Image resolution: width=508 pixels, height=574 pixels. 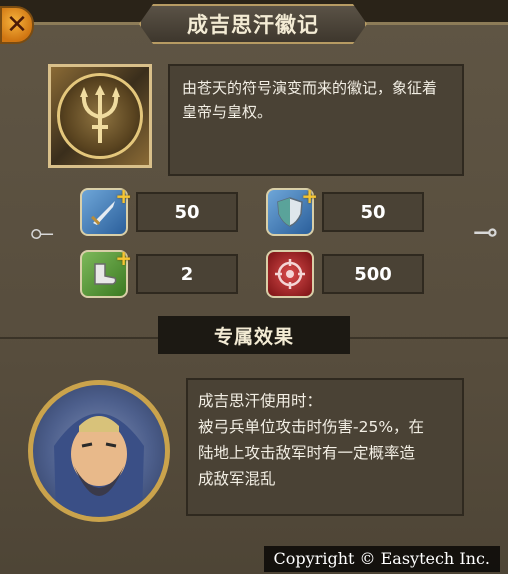 I want to click on title-plate: 成吉思汗徽记, so click(x=253, y=24).